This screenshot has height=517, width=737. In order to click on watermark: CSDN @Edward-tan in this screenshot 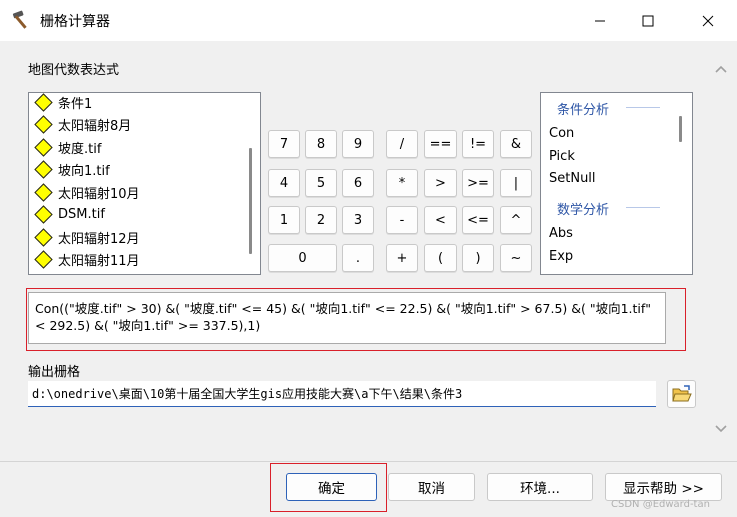, I will do `click(660, 504)`.